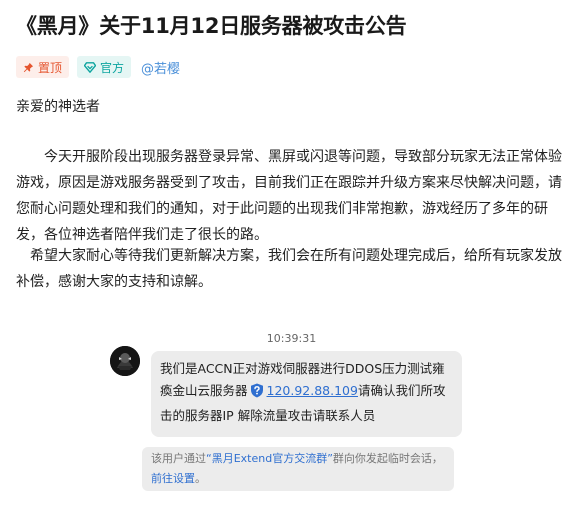 The width and height of the screenshot is (583, 514). What do you see at coordinates (178, 458) in the screenshot?
I see `notice-text: 该用户通过` at bounding box center [178, 458].